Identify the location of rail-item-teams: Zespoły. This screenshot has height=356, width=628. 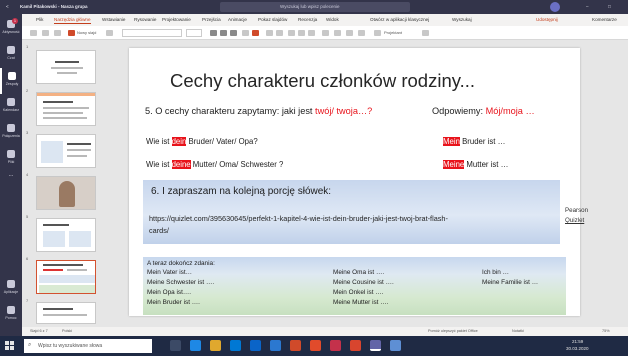
(11, 81).